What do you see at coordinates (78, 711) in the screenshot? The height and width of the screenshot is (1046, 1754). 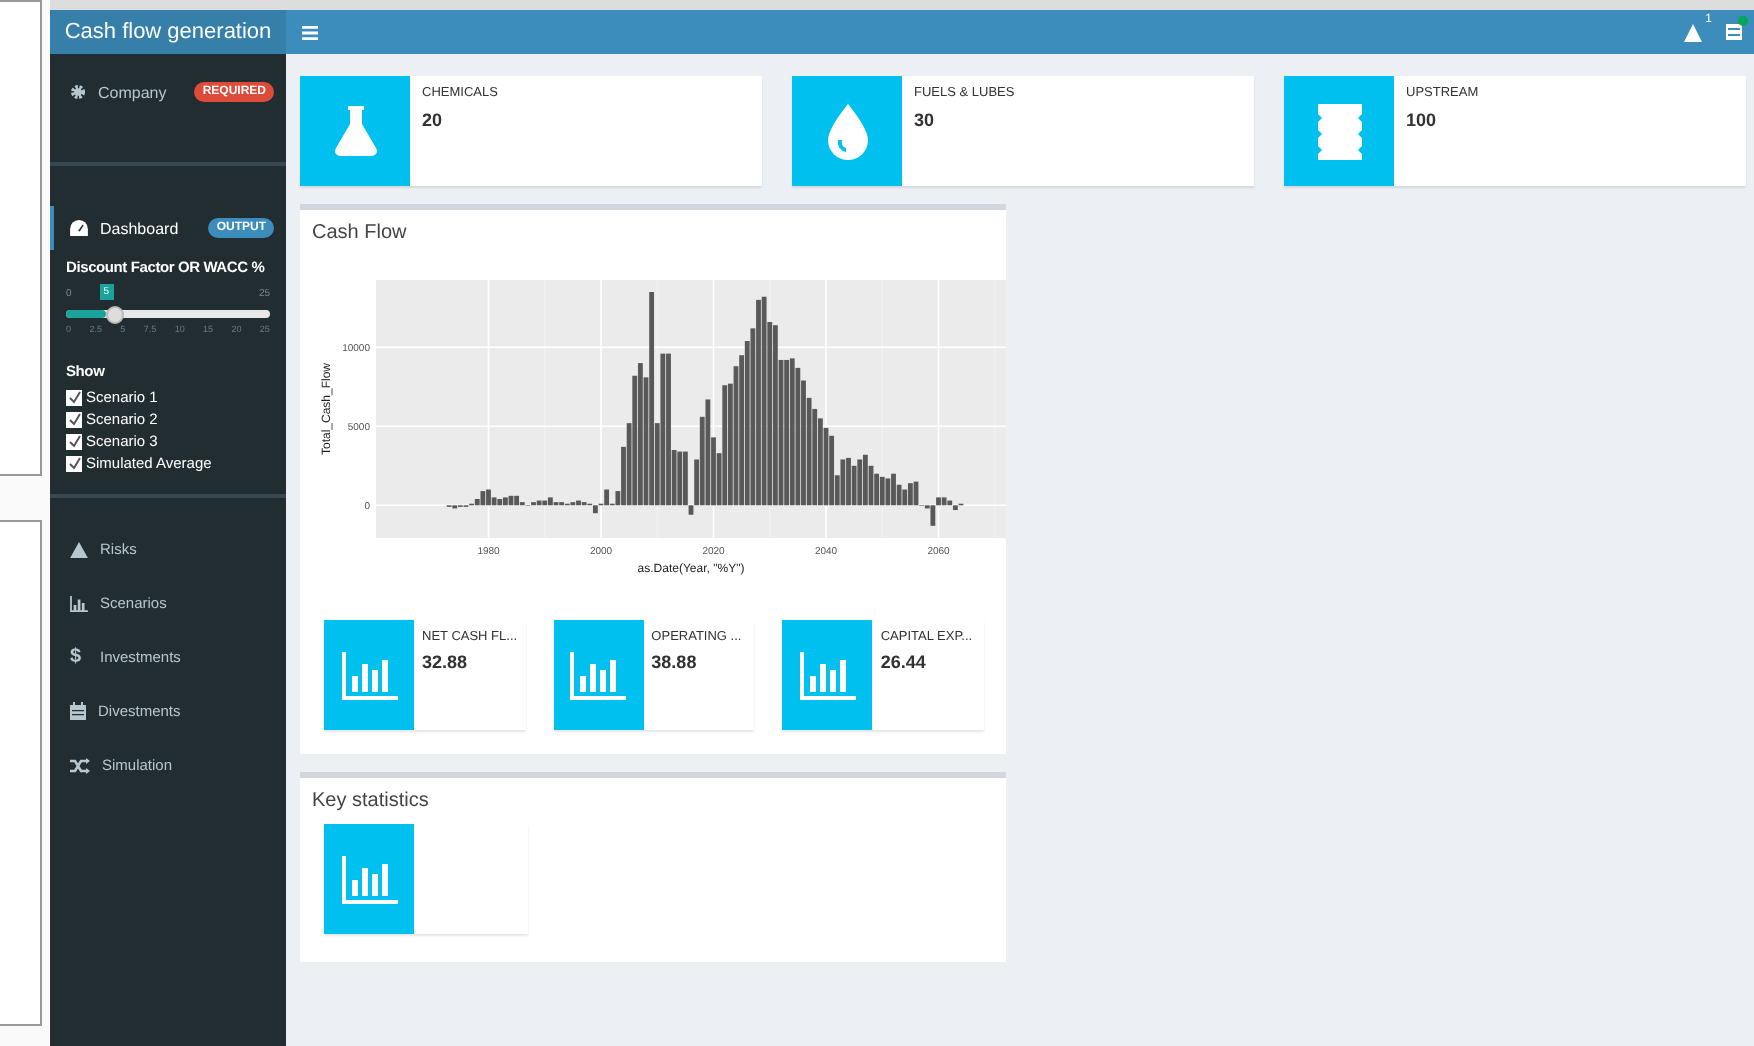 I see `calendar-icon` at bounding box center [78, 711].